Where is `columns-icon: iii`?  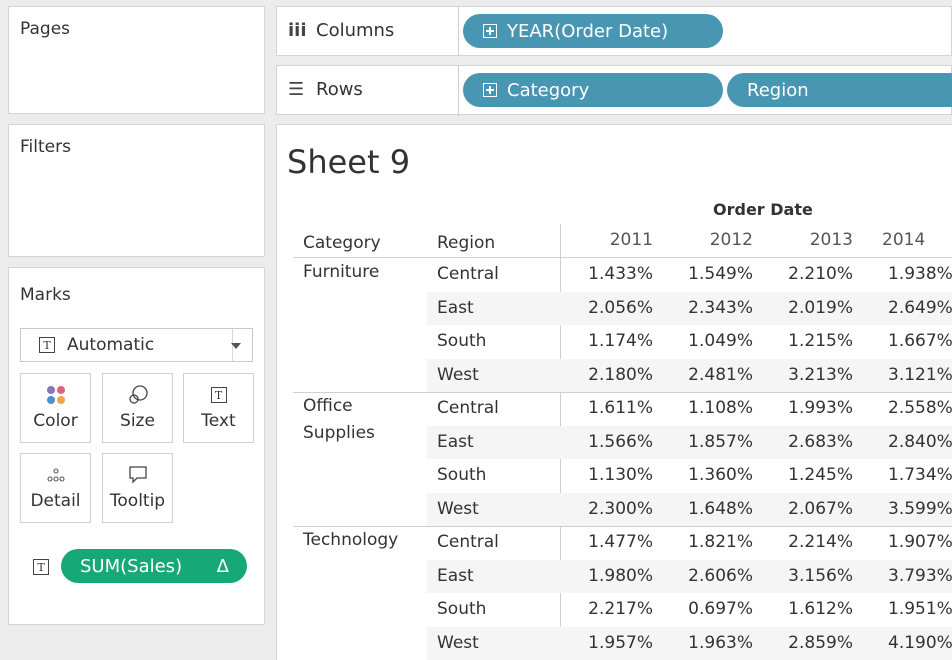
columns-icon: iii is located at coordinates (297, 30).